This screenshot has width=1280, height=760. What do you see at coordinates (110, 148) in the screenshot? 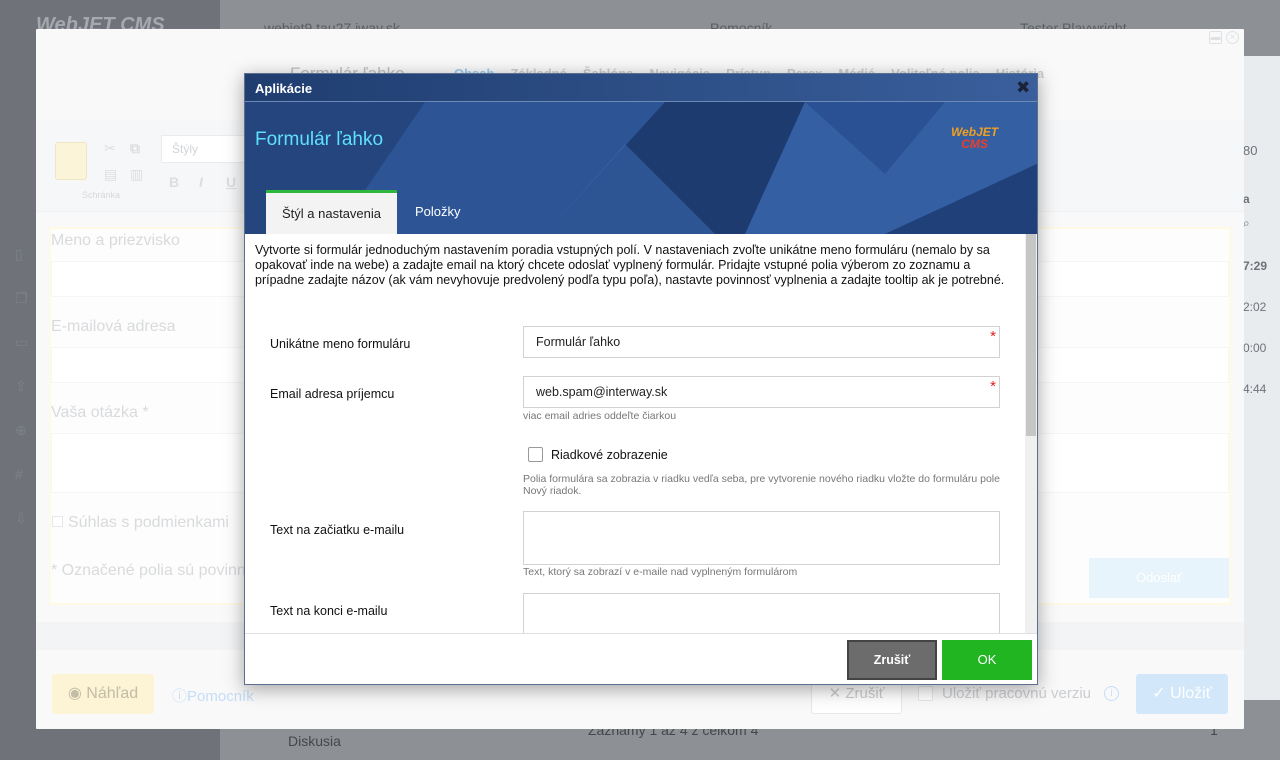
I see `cut-icon: ✂` at bounding box center [110, 148].